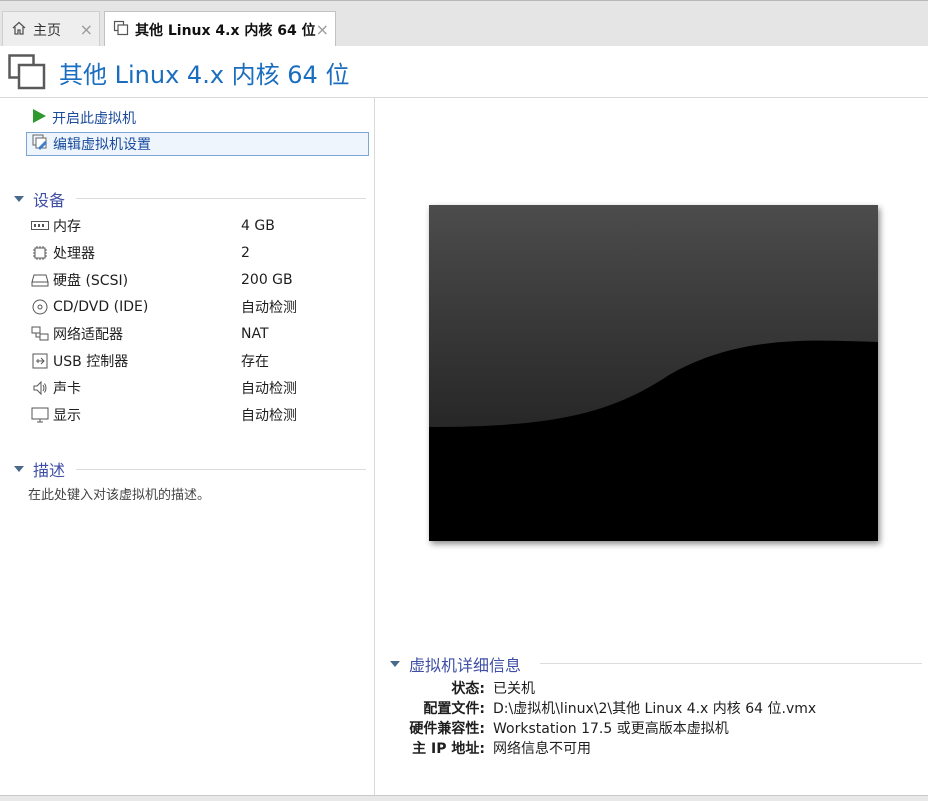 This screenshot has height=801, width=928. What do you see at coordinates (176, 118) in the screenshot?
I see `start-vm-button: 开启此虚拟机` at bounding box center [176, 118].